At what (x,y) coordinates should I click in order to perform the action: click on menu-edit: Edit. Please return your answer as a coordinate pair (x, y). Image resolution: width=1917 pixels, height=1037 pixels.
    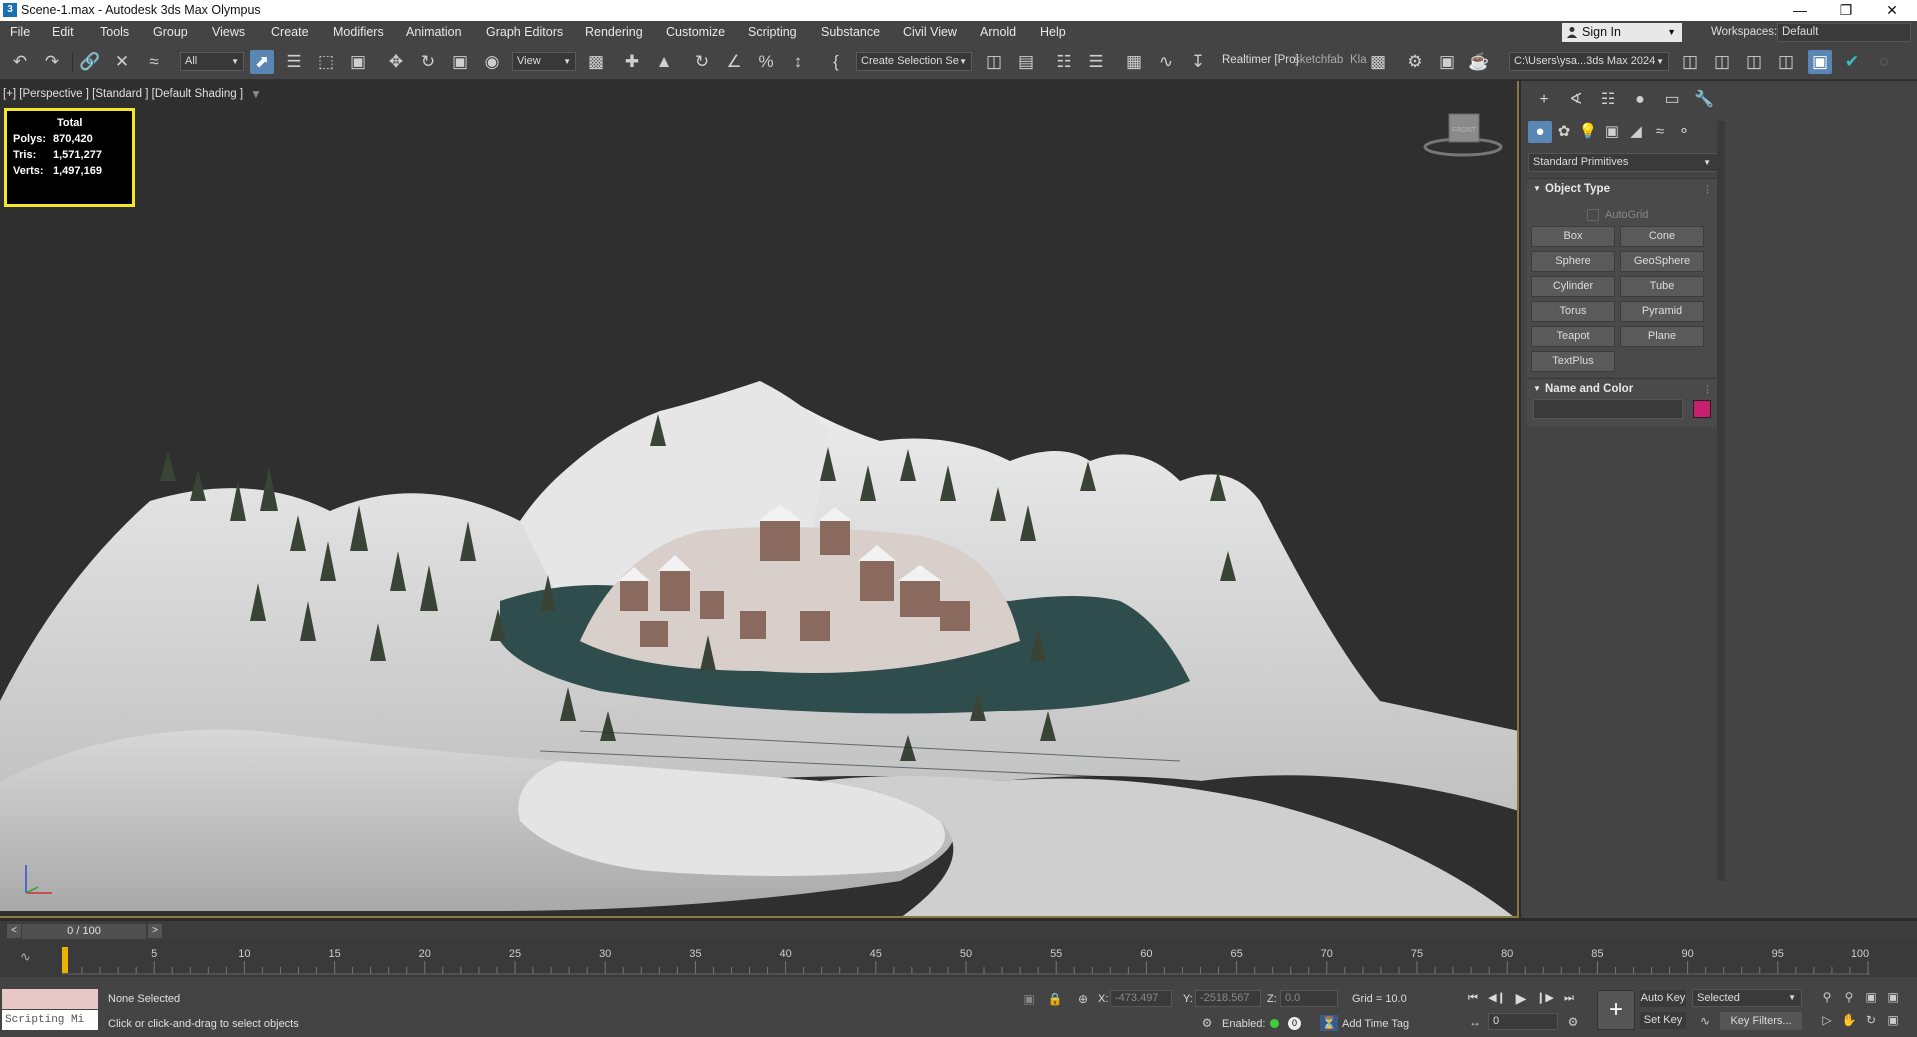
    Looking at the image, I should click on (63, 32).